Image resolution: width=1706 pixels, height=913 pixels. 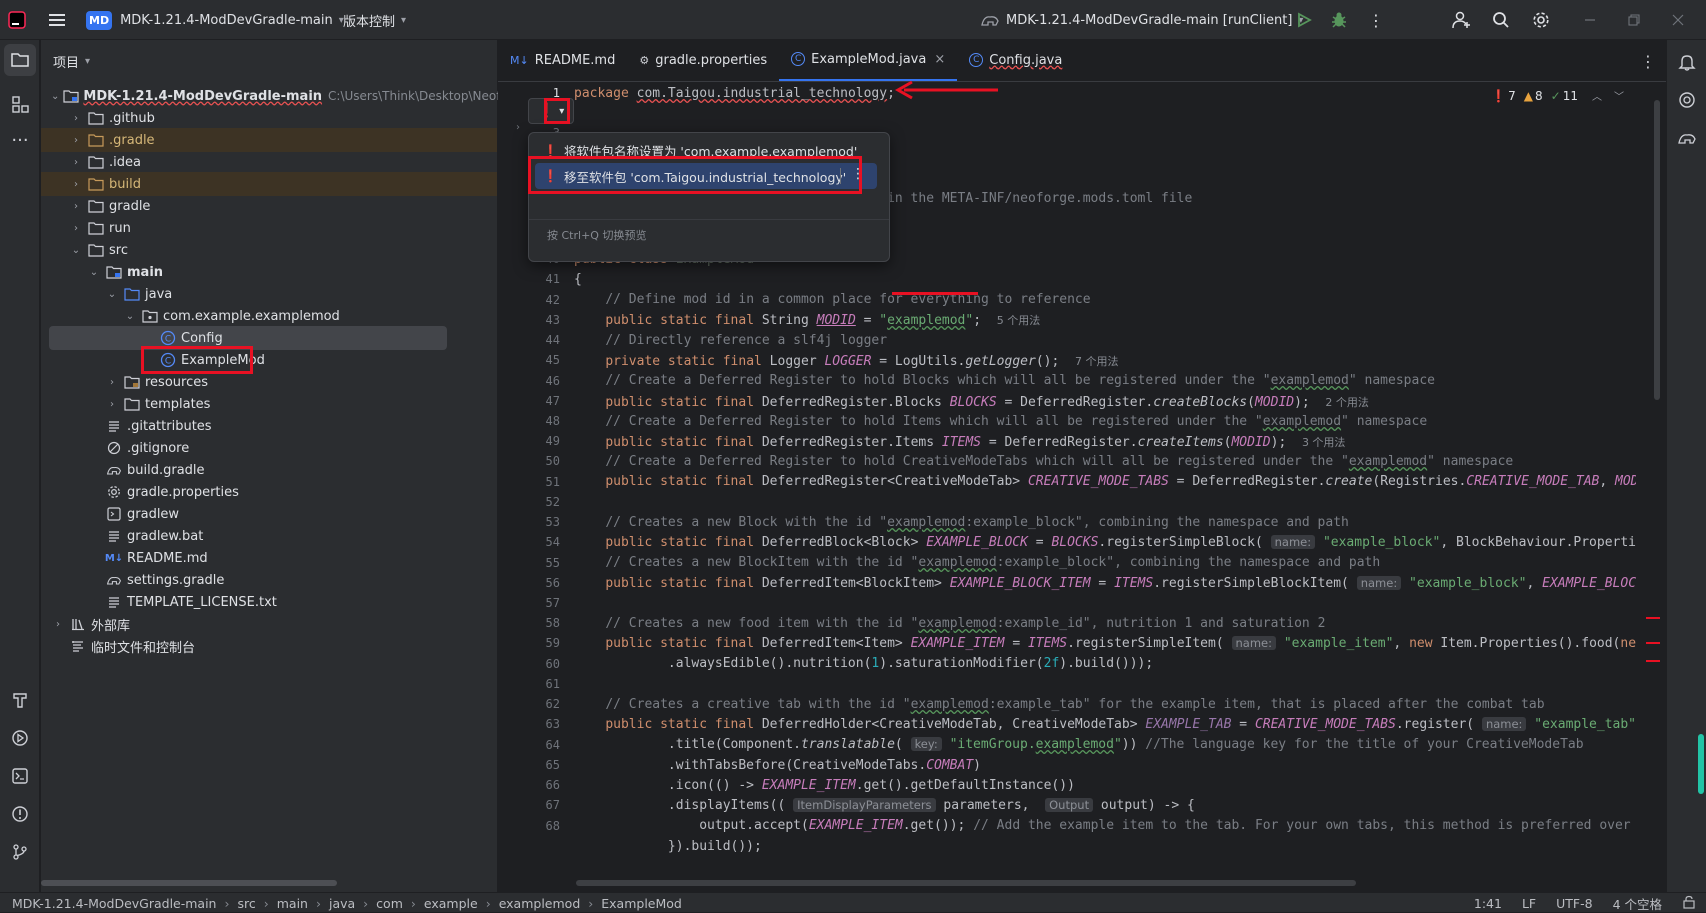 I want to click on folder-resources-icon, so click(x=132, y=382).